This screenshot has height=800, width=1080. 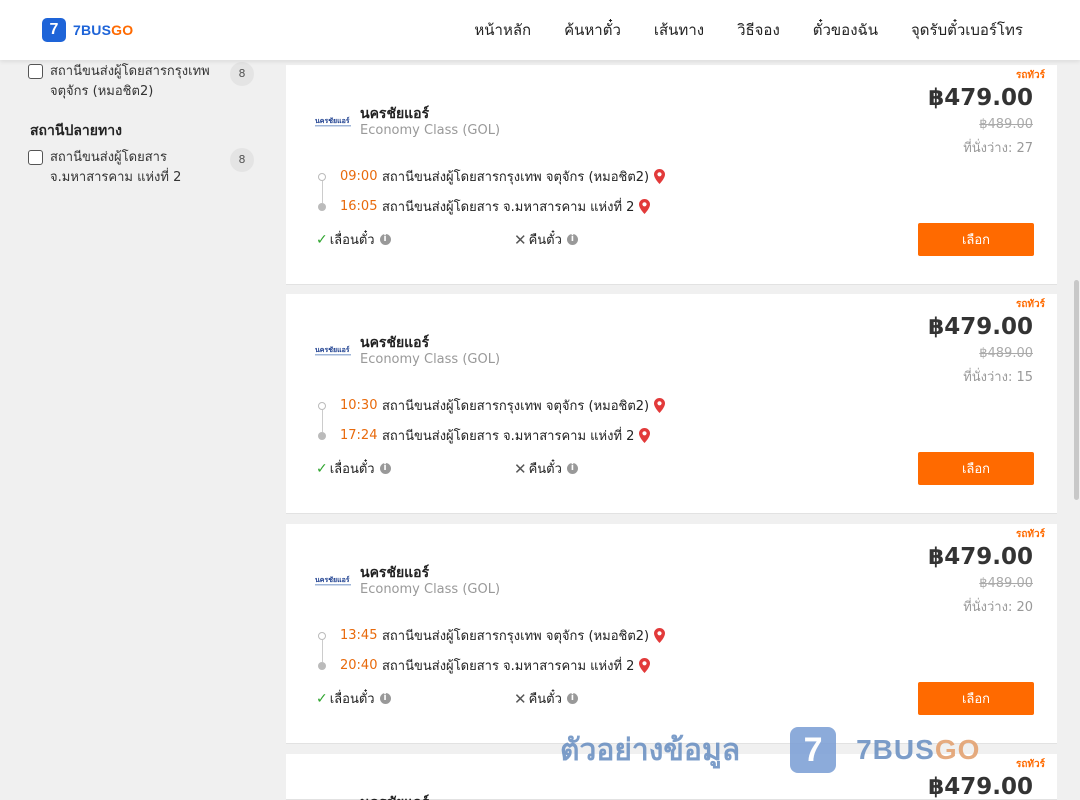 What do you see at coordinates (845, 30) in the screenshot?
I see `nav-my-tickets: ตั๋วของฉัน` at bounding box center [845, 30].